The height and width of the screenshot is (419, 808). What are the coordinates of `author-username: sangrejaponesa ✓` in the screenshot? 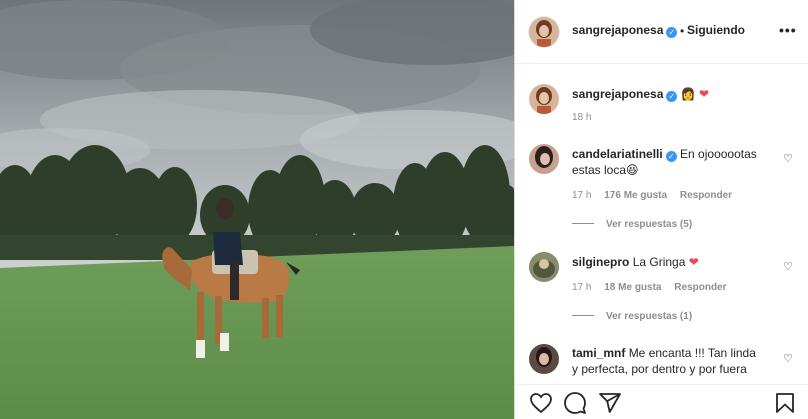 It's located at (625, 30).